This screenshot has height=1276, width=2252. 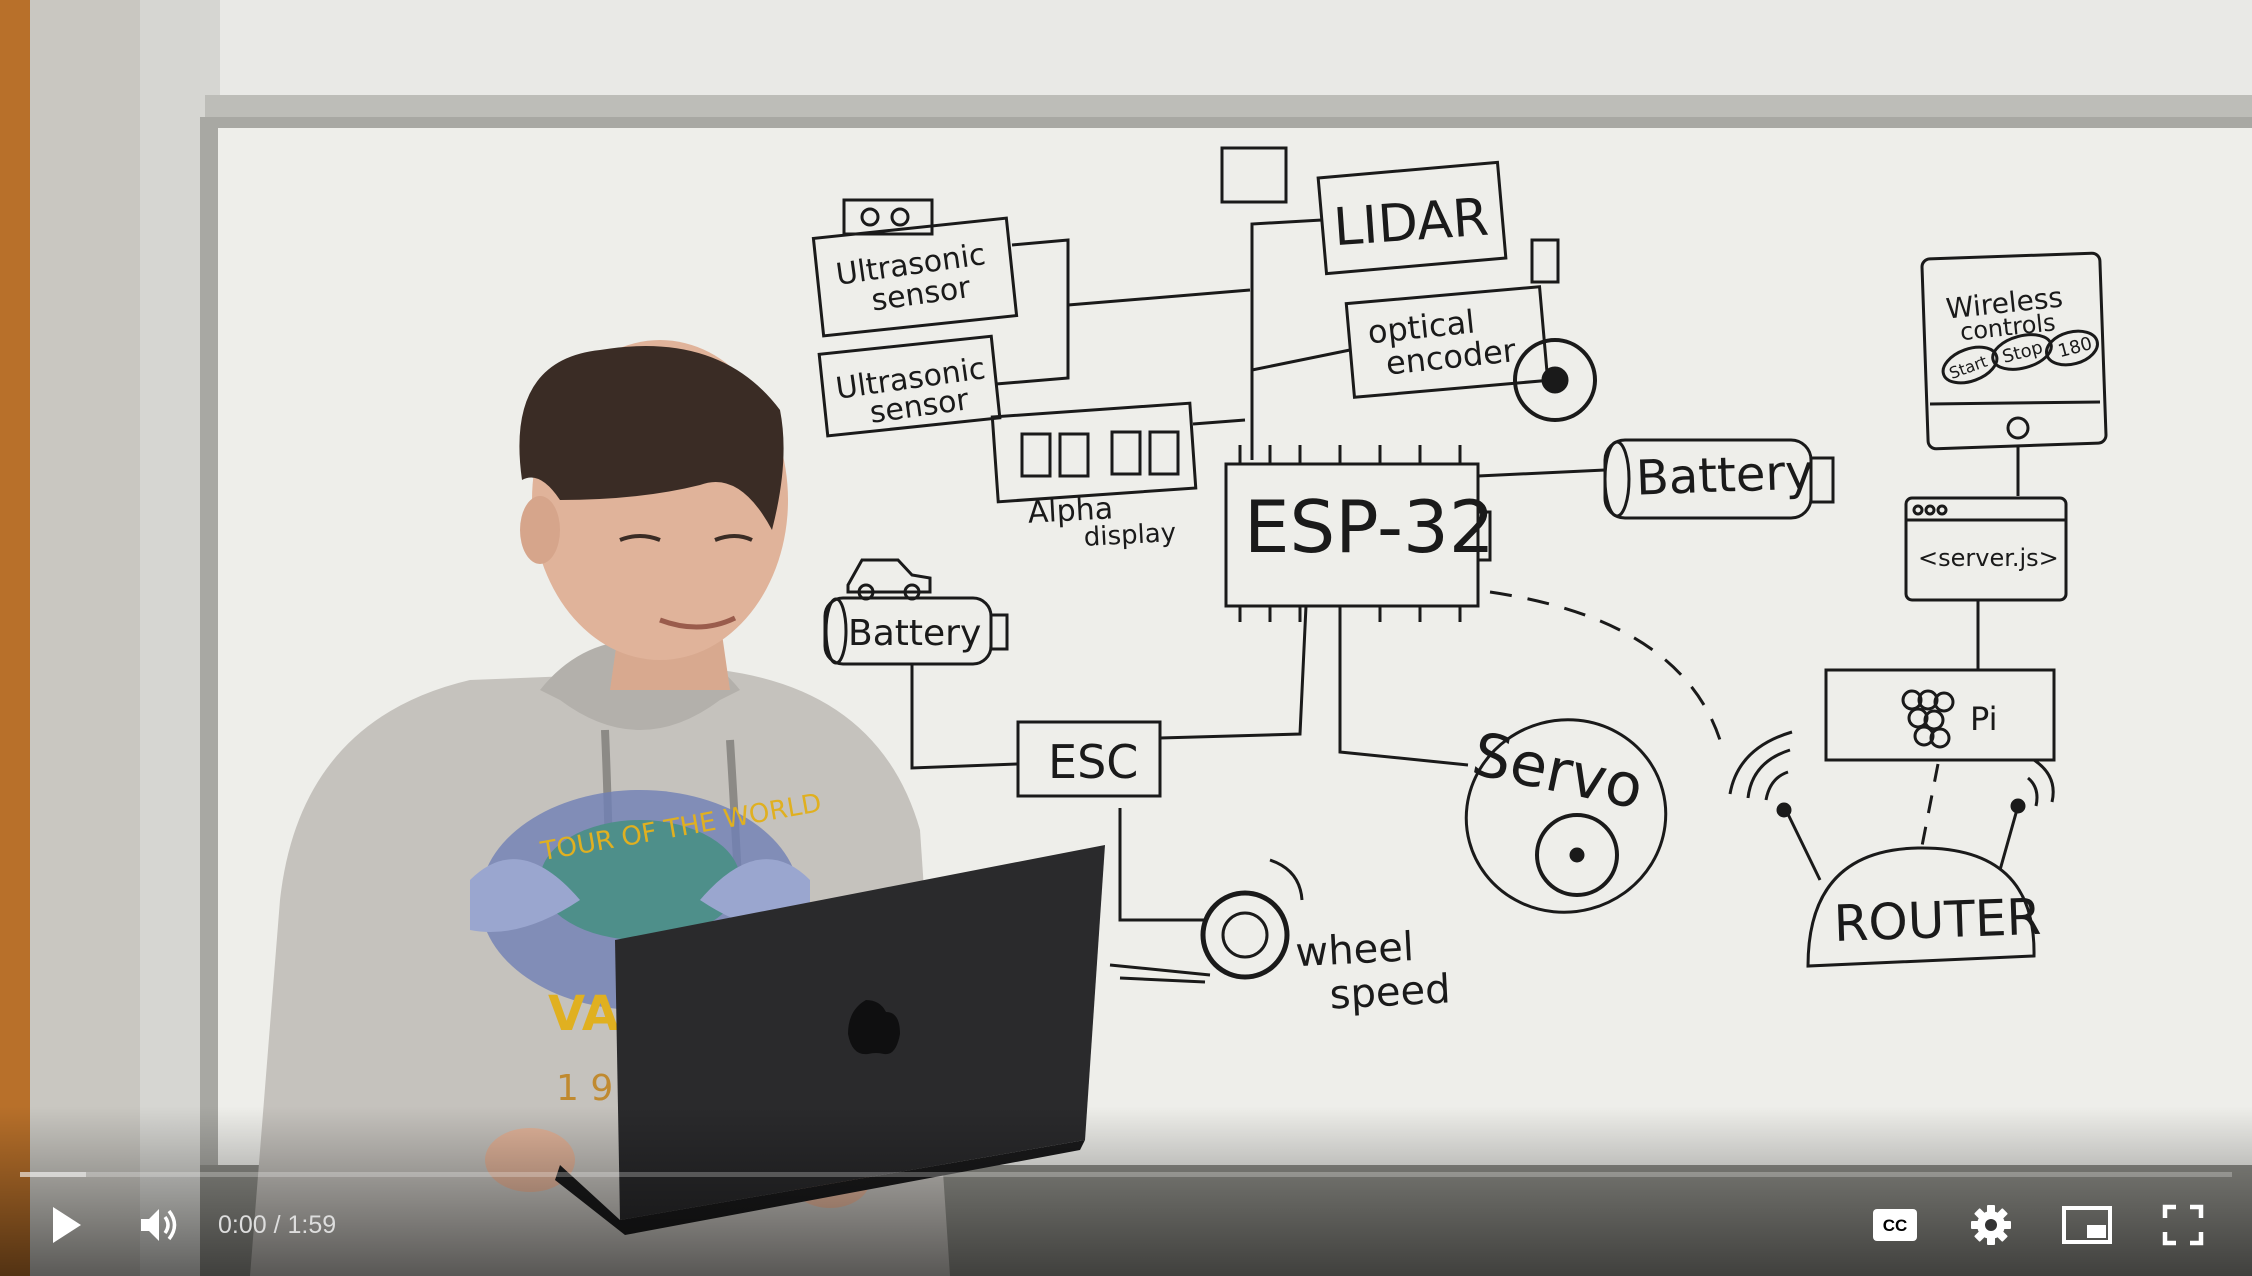 I want to click on settings-icon, so click(x=1991, y=1225).